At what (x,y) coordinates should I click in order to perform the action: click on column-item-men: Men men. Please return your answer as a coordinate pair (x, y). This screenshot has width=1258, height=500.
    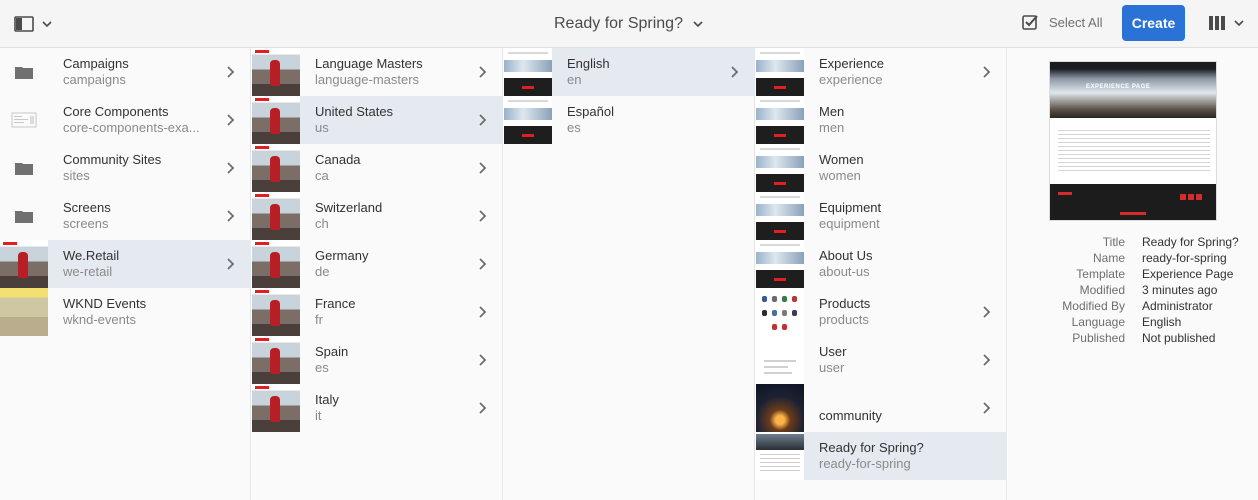
    Looking at the image, I should click on (881, 120).